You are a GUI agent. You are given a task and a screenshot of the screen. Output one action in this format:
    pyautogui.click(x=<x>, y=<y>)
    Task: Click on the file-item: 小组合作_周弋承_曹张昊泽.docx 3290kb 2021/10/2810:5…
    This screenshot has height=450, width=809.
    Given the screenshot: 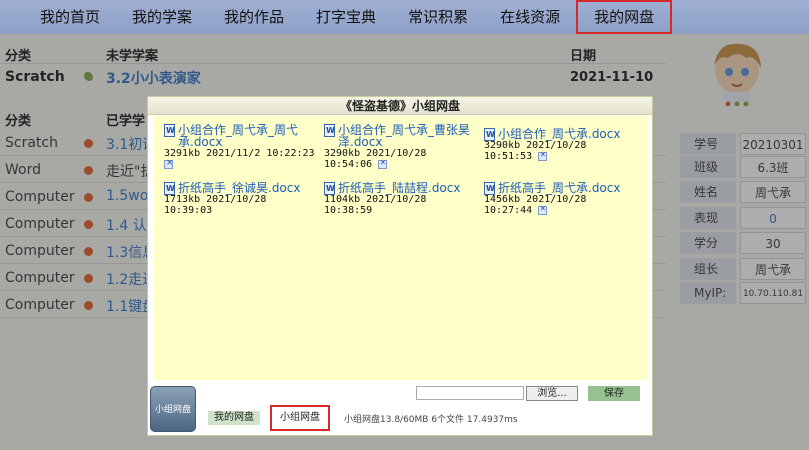 What is the action you would take?
    pyautogui.click(x=402, y=147)
    